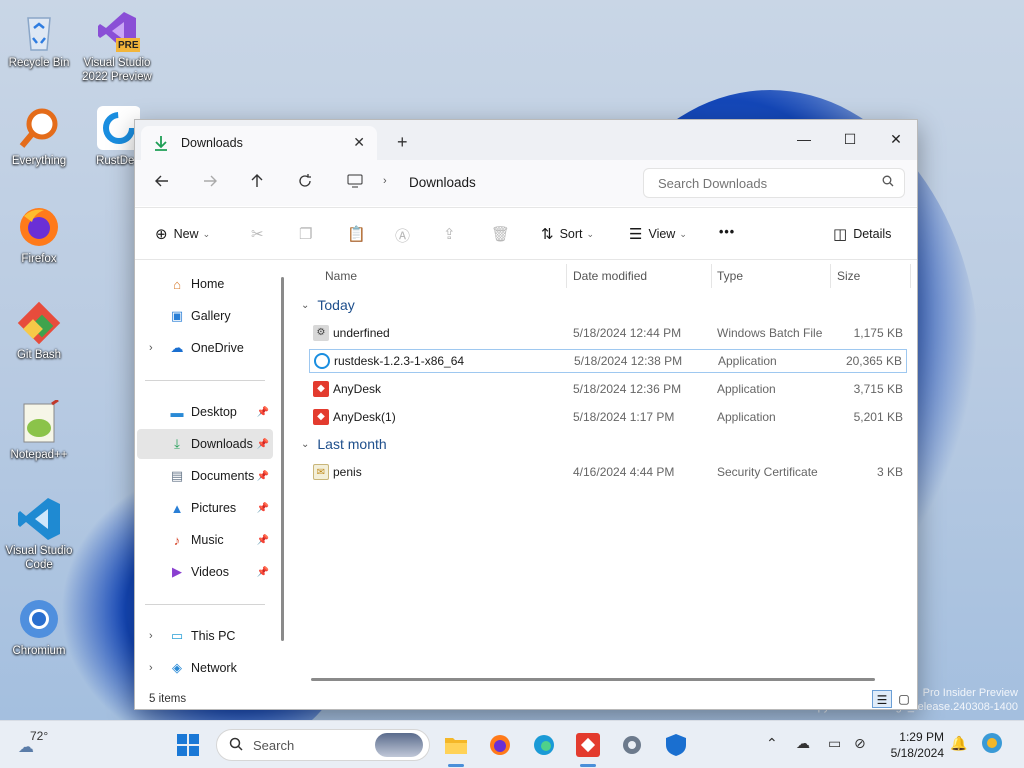  Describe the element at coordinates (658, 234) in the screenshot. I see `view-button: ☰ View ⌄` at that location.